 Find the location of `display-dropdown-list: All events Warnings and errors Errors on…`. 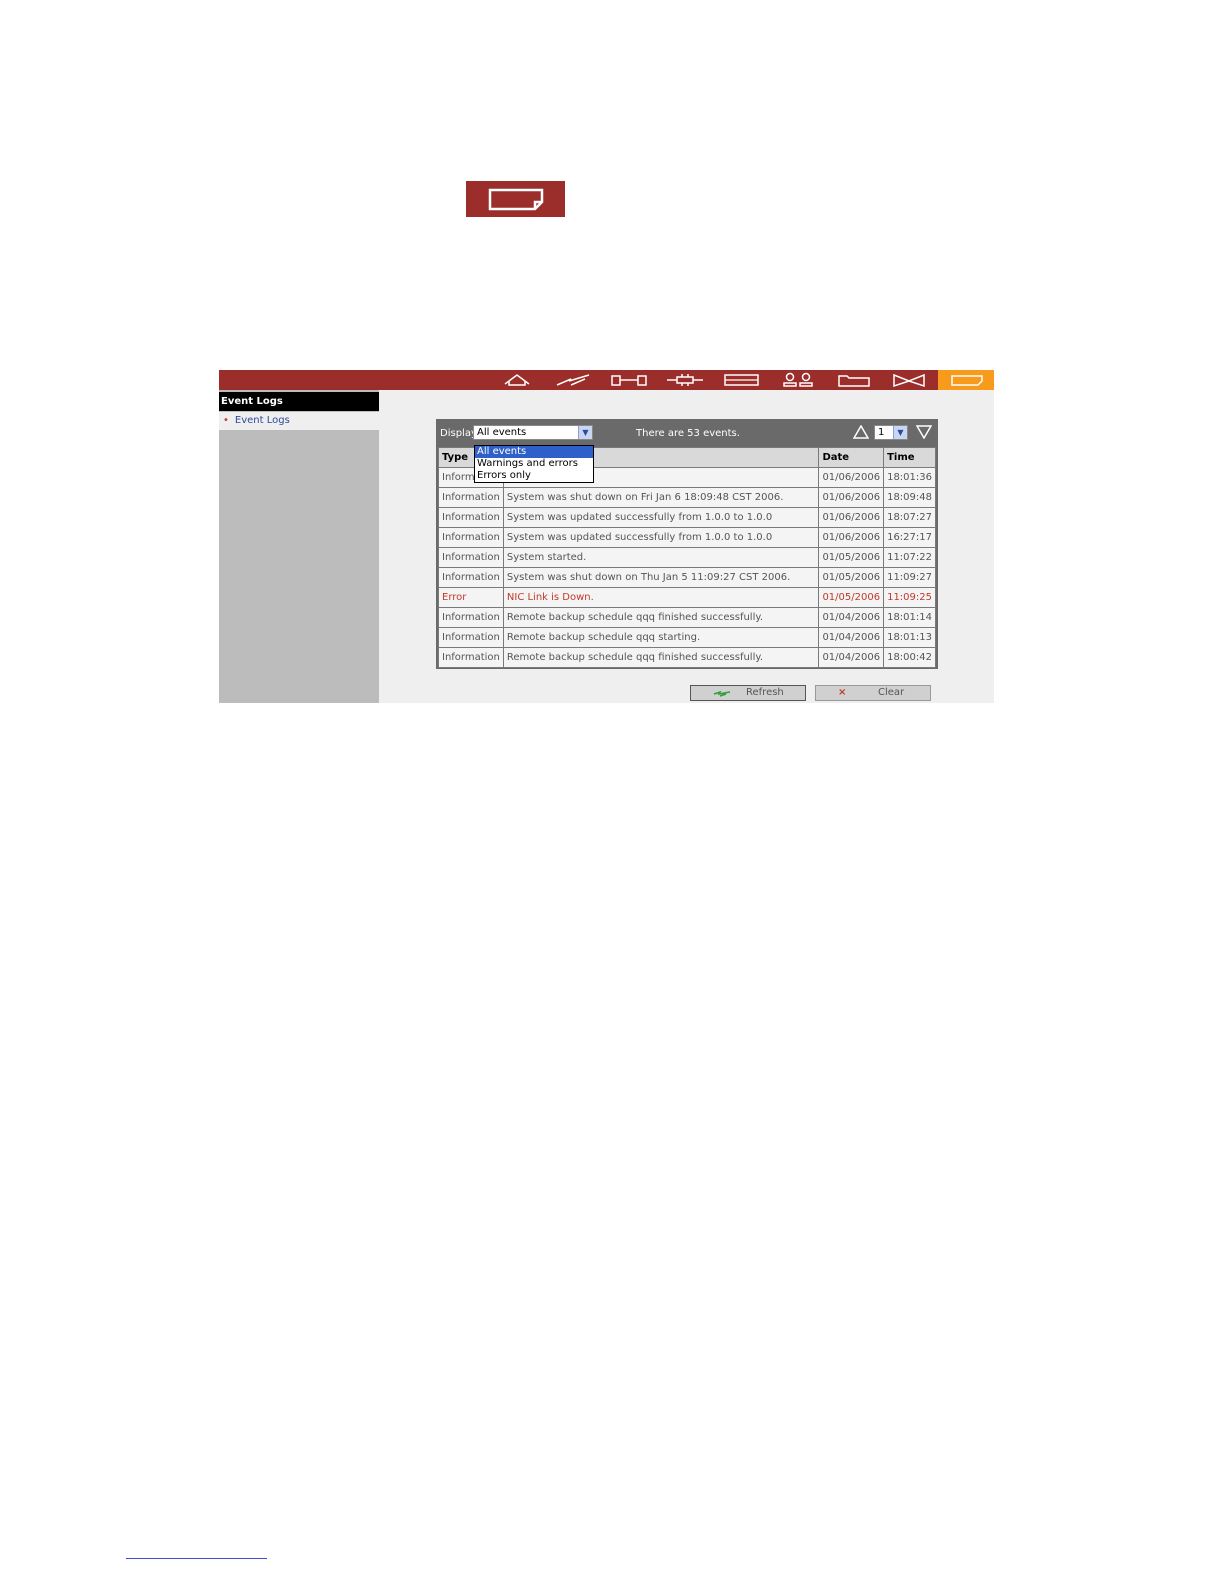

display-dropdown-list: All events Warnings and errors Errors on… is located at coordinates (534, 464).